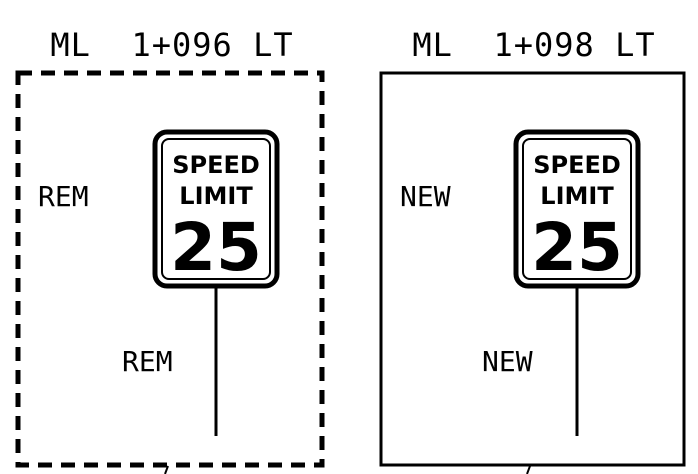  Describe the element at coordinates (528, 469) in the screenshot. I see `cut-mark` at that location.